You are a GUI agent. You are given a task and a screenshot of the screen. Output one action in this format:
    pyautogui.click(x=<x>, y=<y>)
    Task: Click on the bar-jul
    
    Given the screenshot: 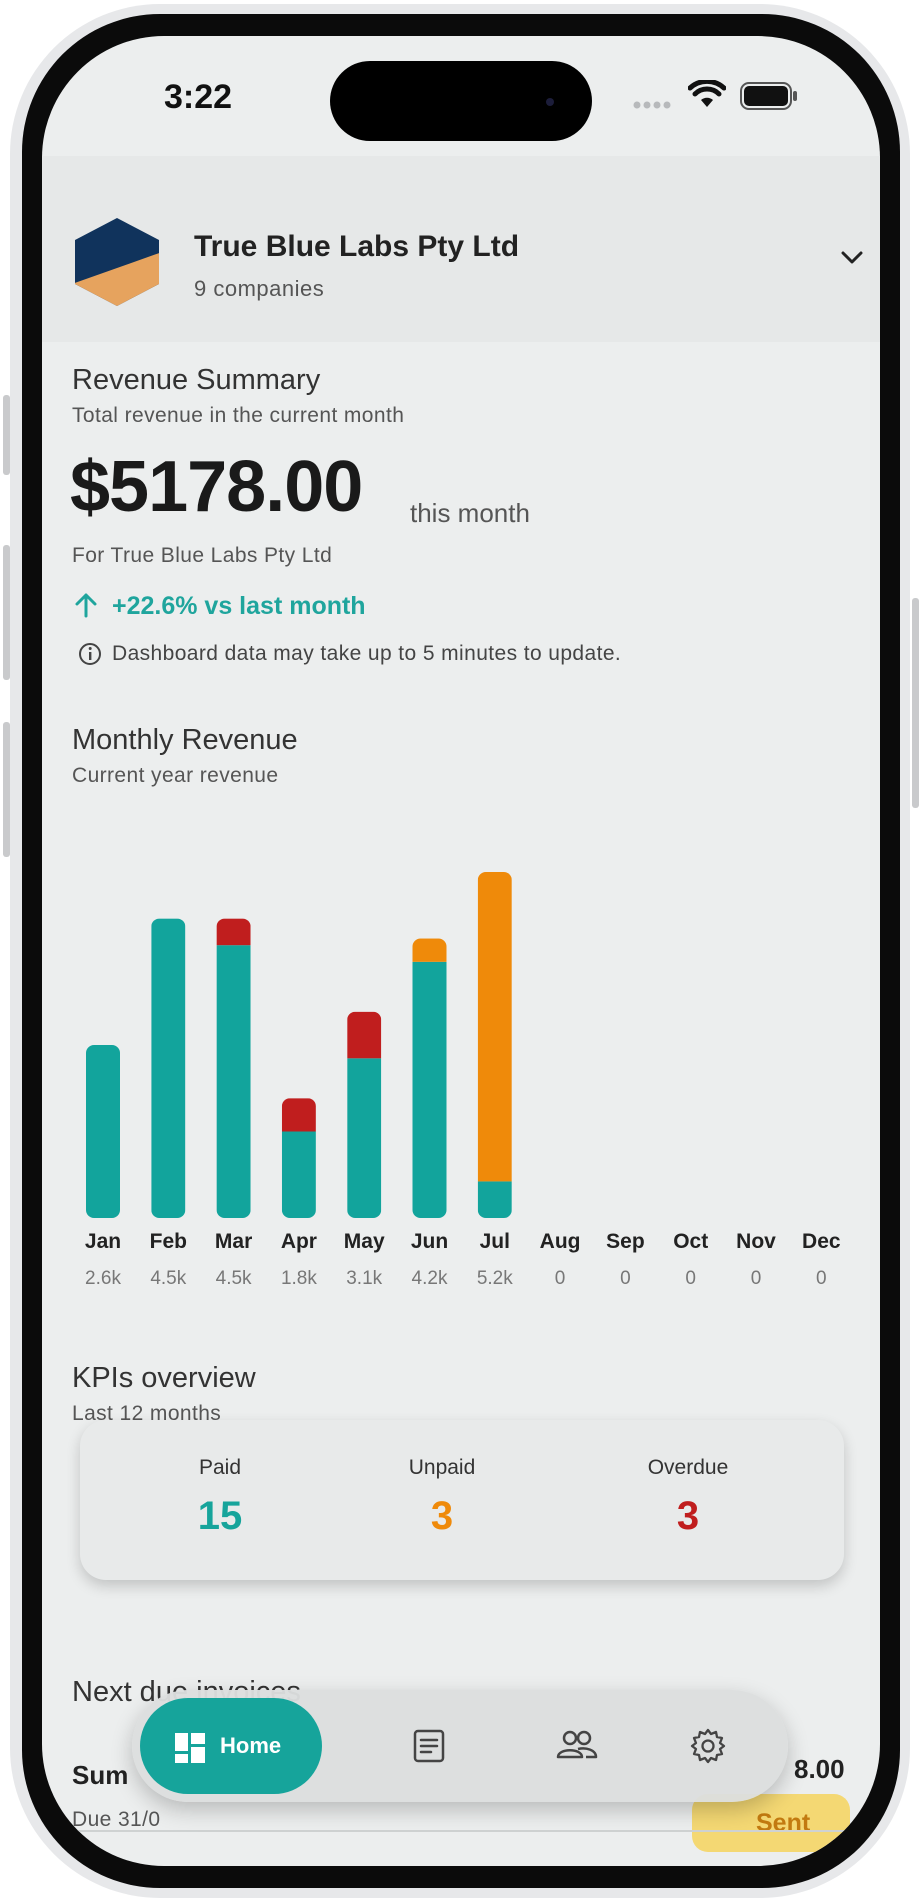 What is the action you would take?
    pyautogui.click(x=494, y=1045)
    